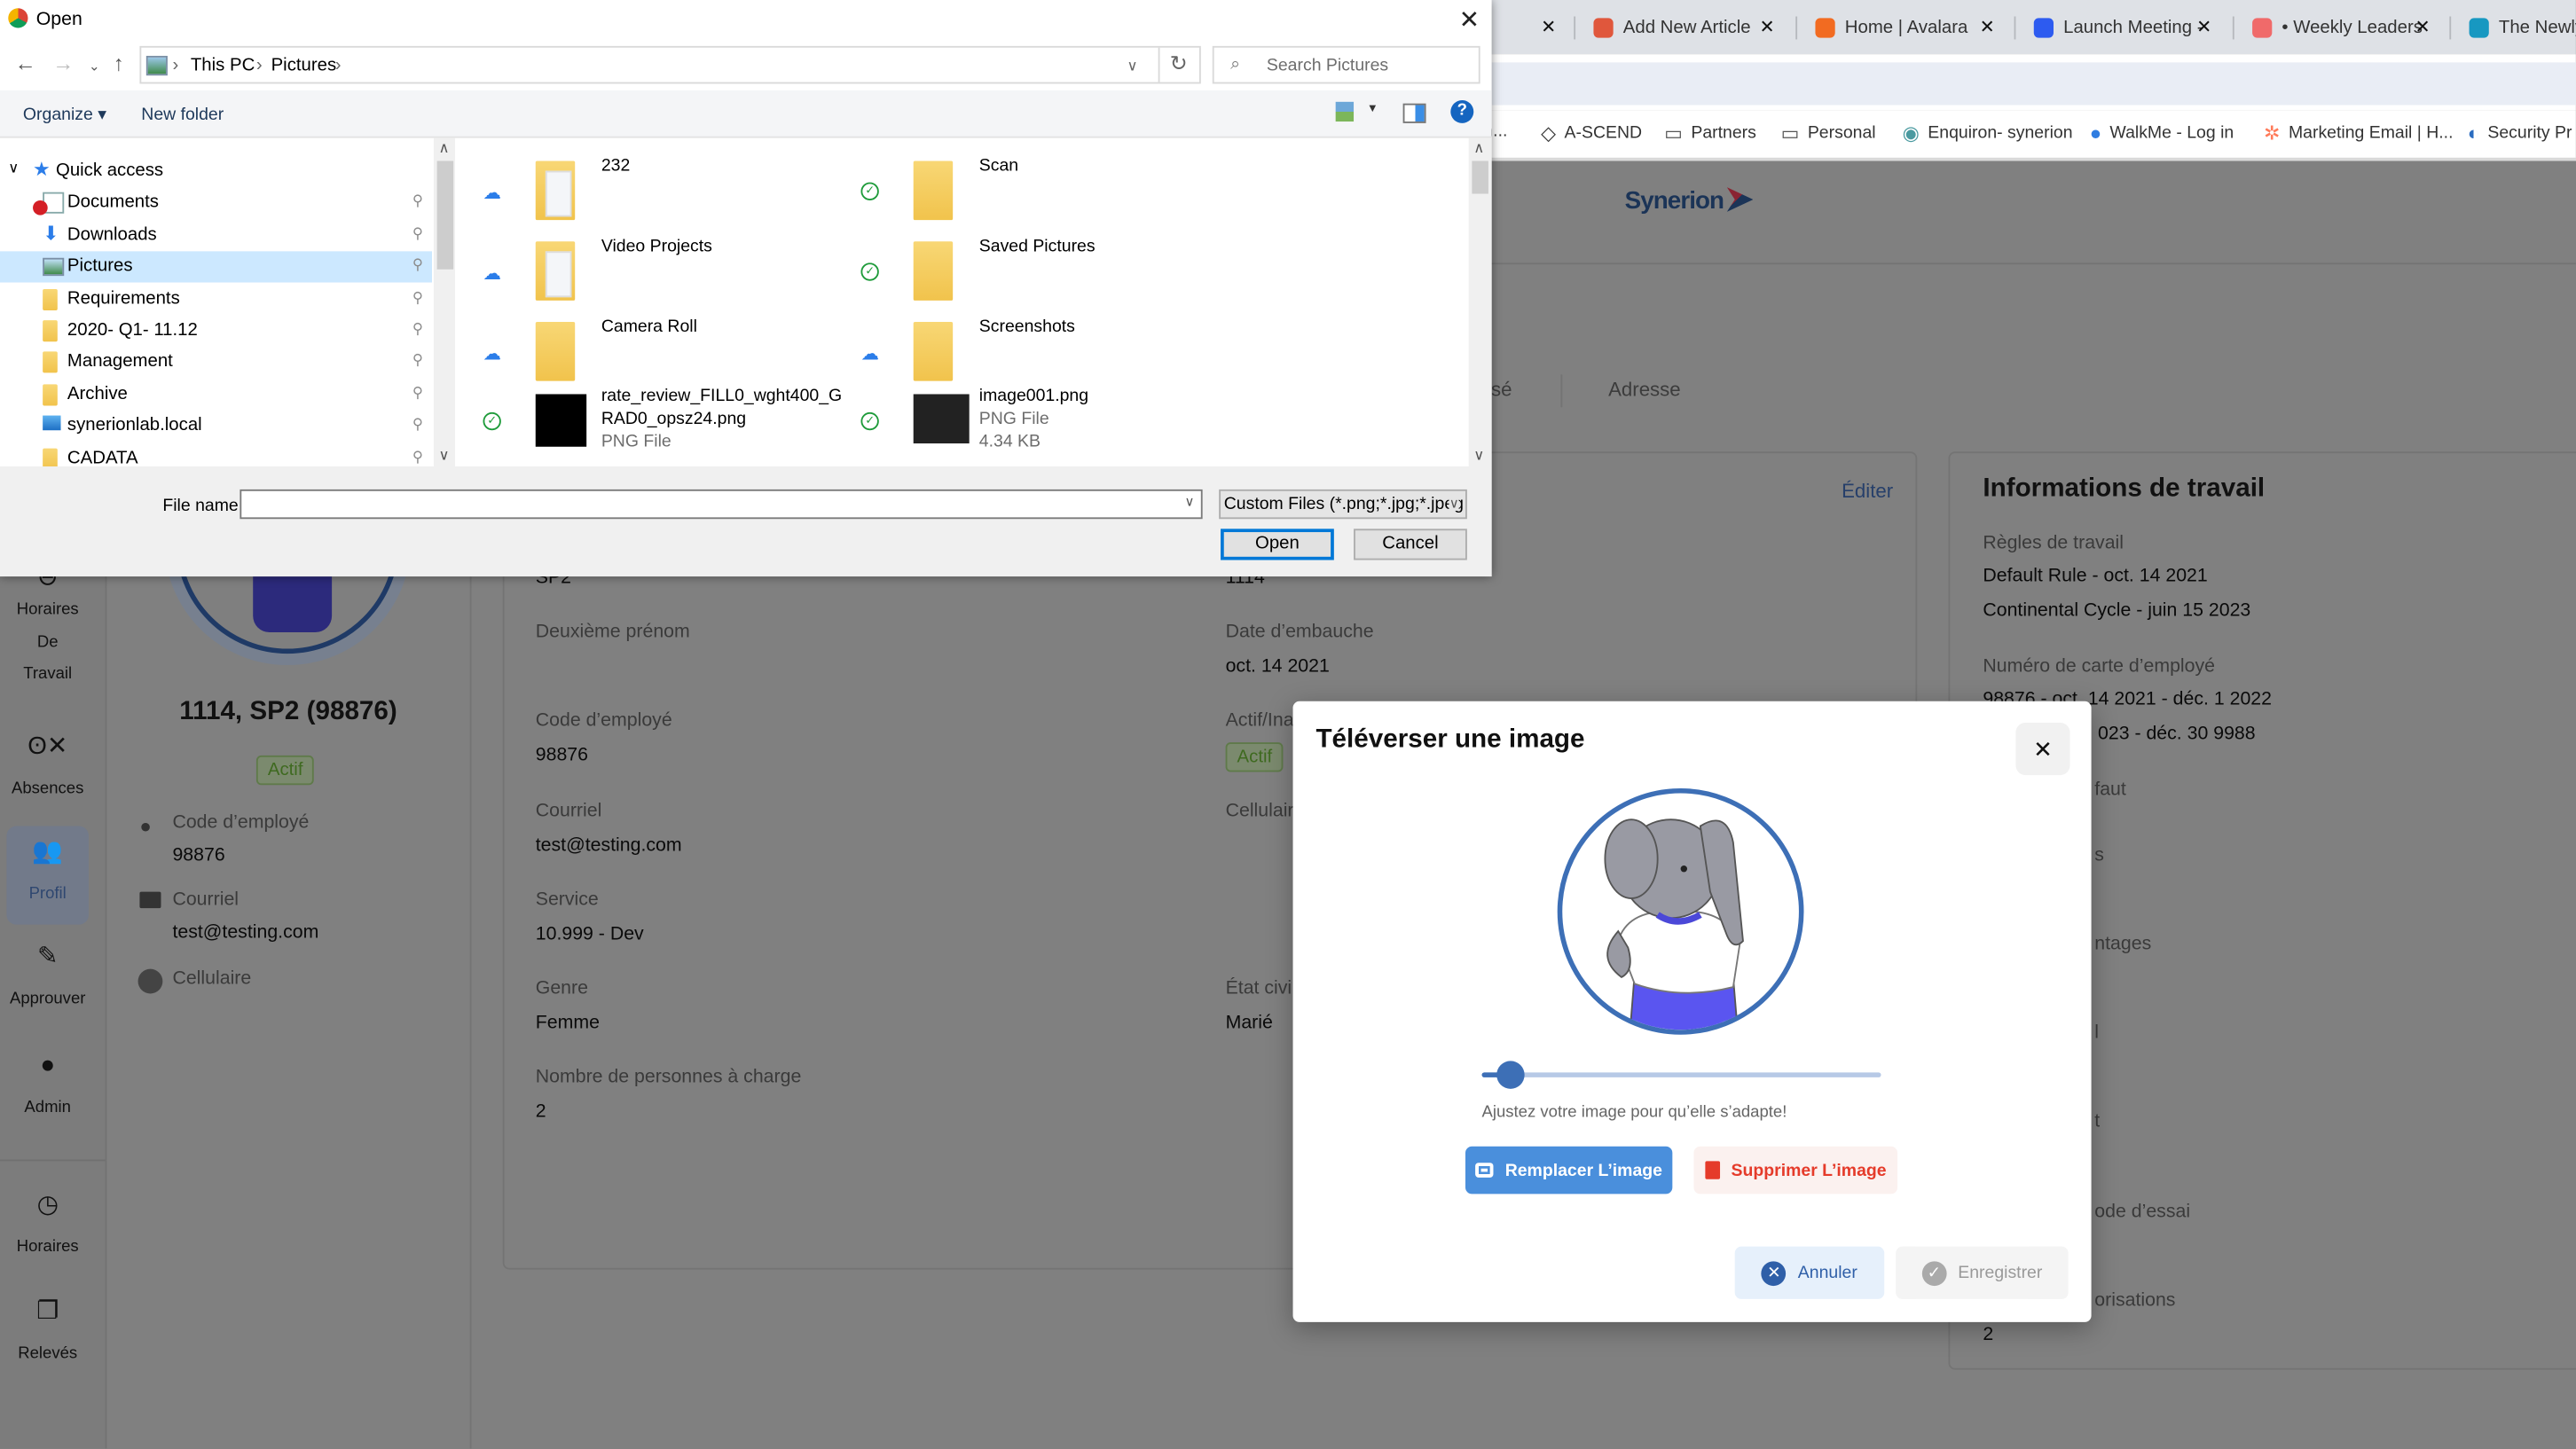 The height and width of the screenshot is (1449, 2576). What do you see at coordinates (1372, 109) in the screenshot?
I see `view-dropdown-icon: ▼` at bounding box center [1372, 109].